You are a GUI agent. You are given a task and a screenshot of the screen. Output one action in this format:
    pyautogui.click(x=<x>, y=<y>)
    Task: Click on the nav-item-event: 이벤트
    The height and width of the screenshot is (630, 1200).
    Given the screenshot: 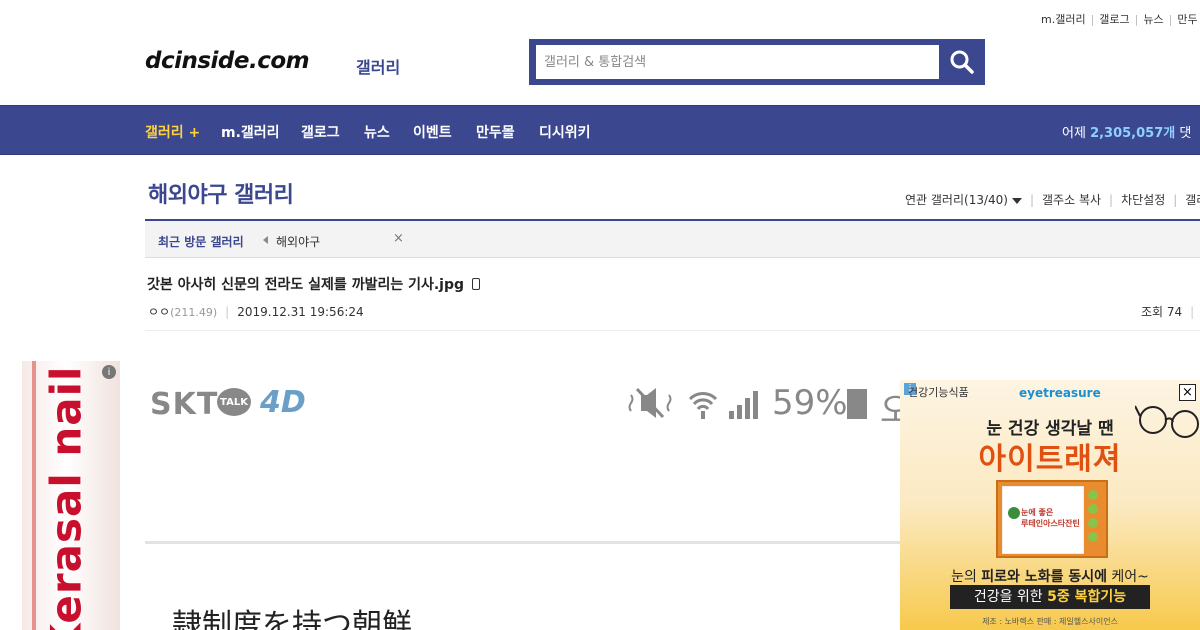 What is the action you would take?
    pyautogui.click(x=432, y=132)
    